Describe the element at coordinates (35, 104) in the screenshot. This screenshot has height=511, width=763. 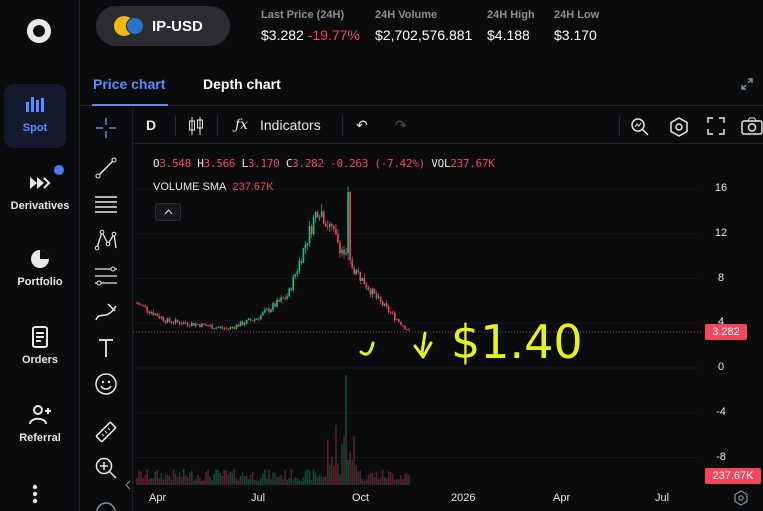
I see `bar-chart-icon` at that location.